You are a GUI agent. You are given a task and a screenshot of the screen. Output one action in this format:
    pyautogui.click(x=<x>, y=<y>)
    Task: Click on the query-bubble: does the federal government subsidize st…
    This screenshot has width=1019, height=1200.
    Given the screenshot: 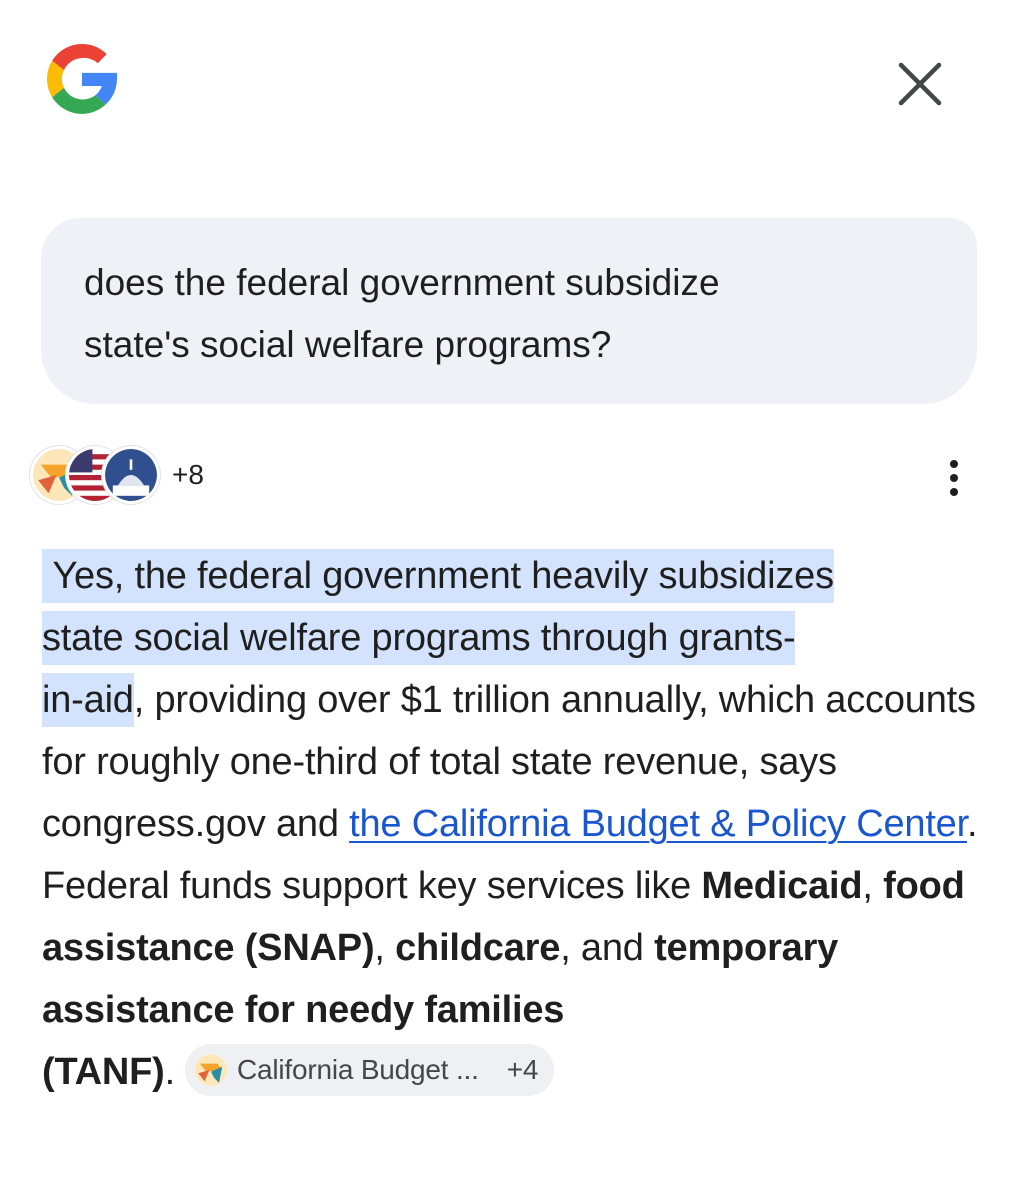 What is the action you would take?
    pyautogui.click(x=509, y=311)
    